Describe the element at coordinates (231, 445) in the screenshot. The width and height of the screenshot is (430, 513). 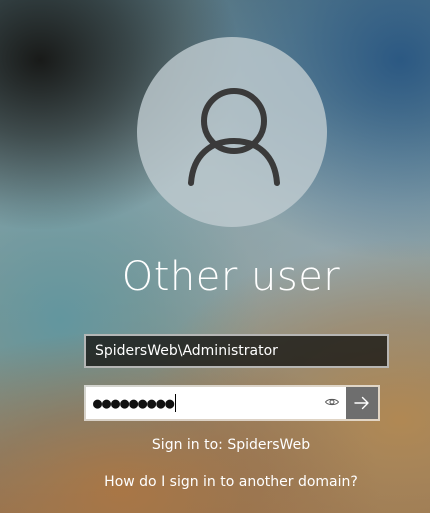
I see `sign-in-target-label: Sign in to: SpidersWeb` at that location.